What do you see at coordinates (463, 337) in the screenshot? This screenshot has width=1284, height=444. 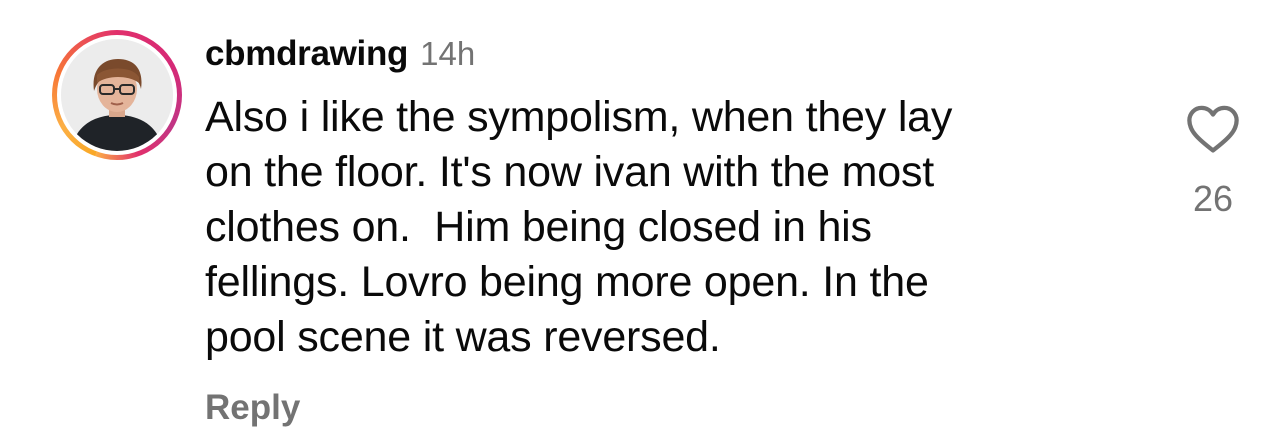 I see `comment-text-line: pool scene it was reversed.` at bounding box center [463, 337].